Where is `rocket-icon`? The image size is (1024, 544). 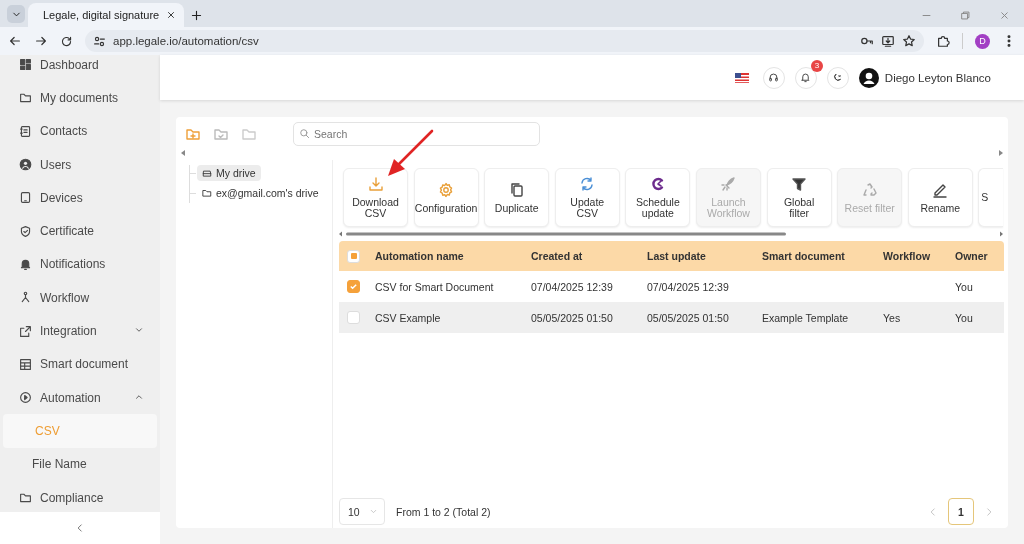 rocket-icon is located at coordinates (728, 184).